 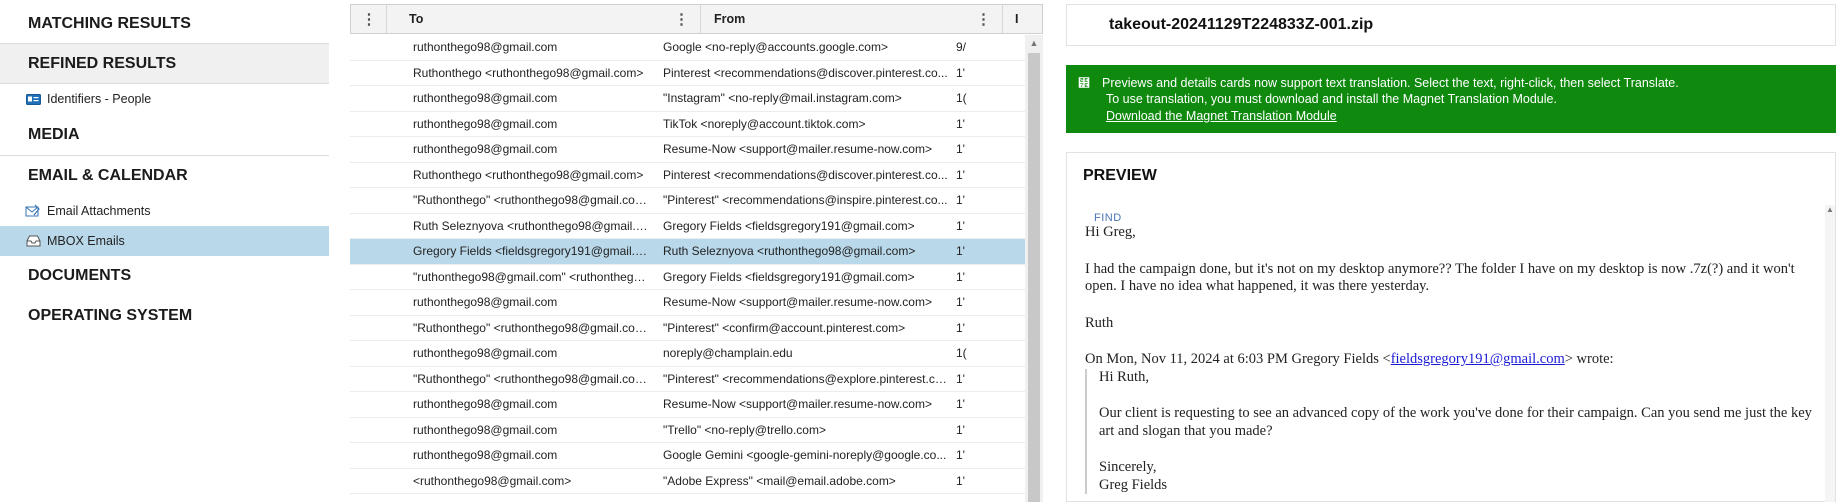 What do you see at coordinates (1034, 277) in the screenshot?
I see `scrollbar-thumb` at bounding box center [1034, 277].